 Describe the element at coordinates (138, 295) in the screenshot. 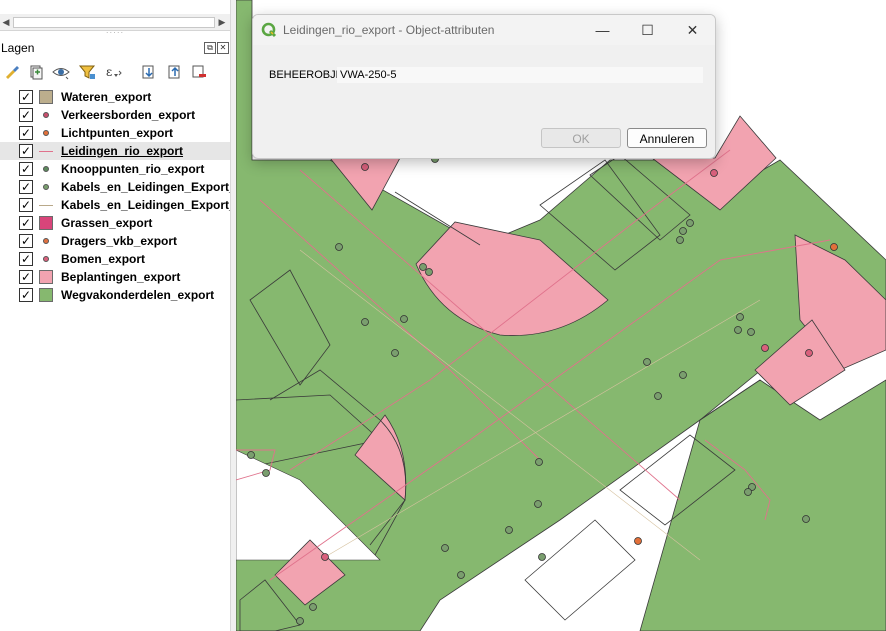

I see `layer-name: Wegvakonderdelen_export` at that location.